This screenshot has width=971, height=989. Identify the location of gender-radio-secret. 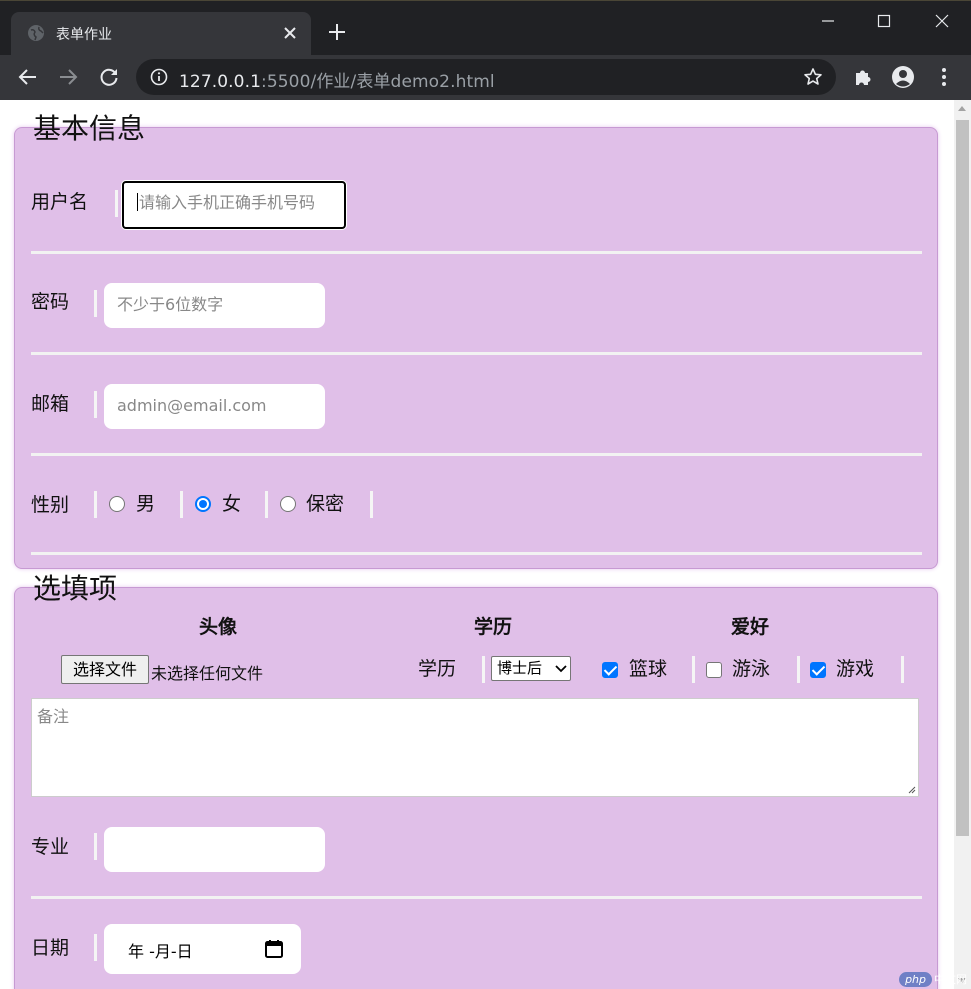
(288, 504).